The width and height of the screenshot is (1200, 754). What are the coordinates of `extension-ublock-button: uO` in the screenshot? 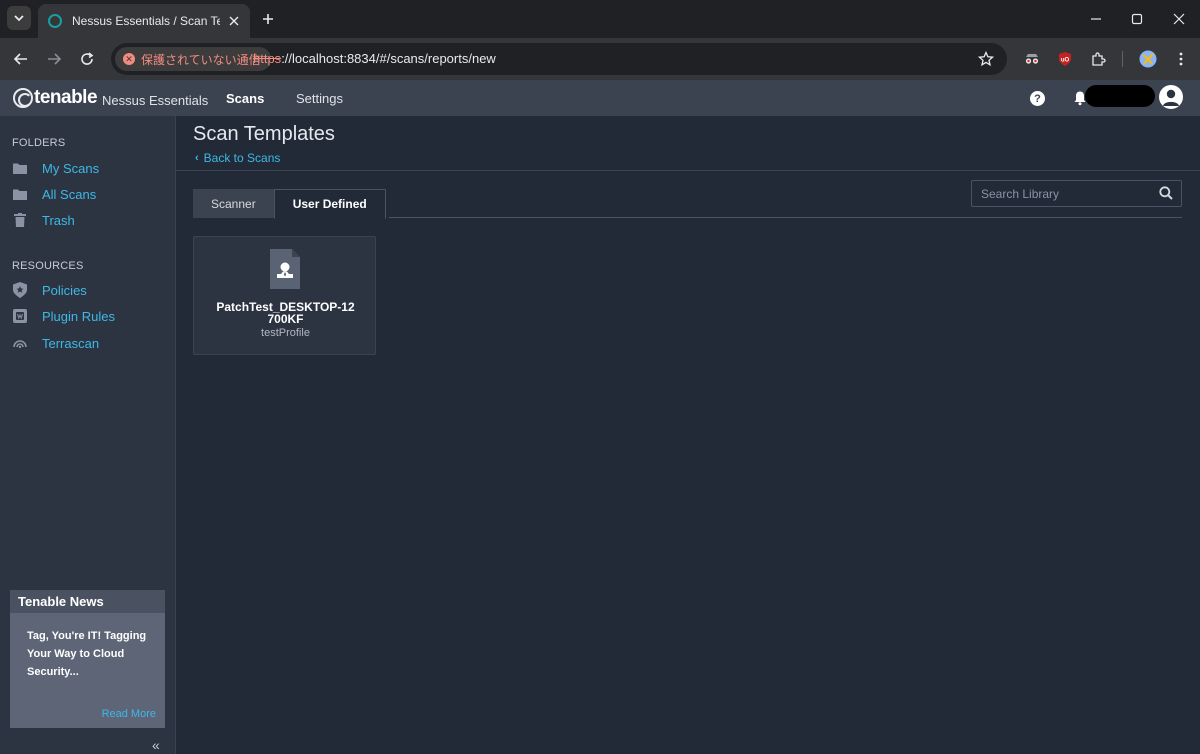 It's located at (1065, 59).